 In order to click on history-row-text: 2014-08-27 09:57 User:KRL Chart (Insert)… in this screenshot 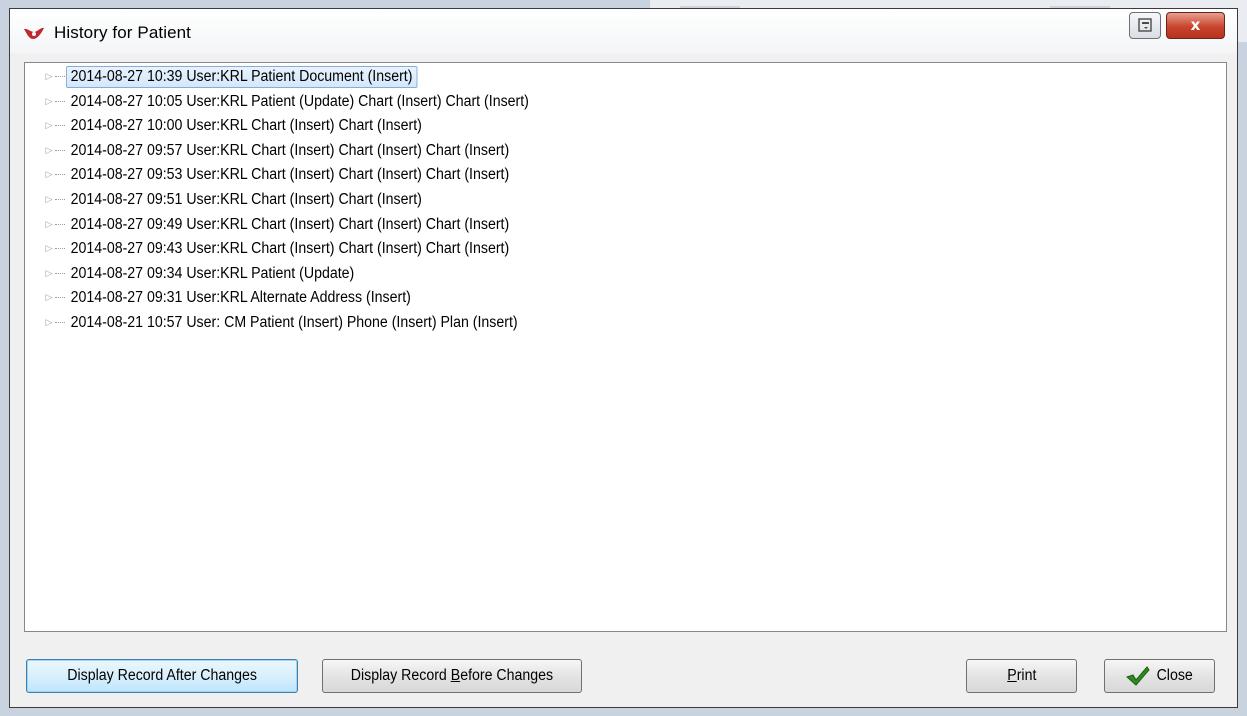, I will do `click(290, 150)`.